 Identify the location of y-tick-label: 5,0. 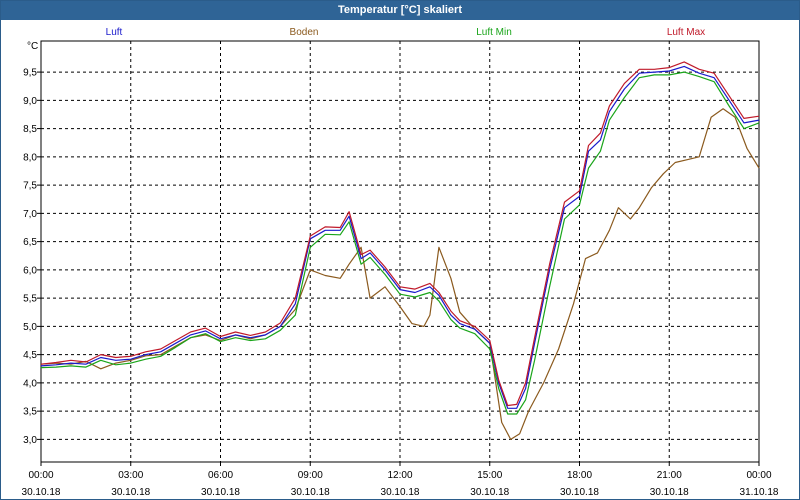
(30, 327).